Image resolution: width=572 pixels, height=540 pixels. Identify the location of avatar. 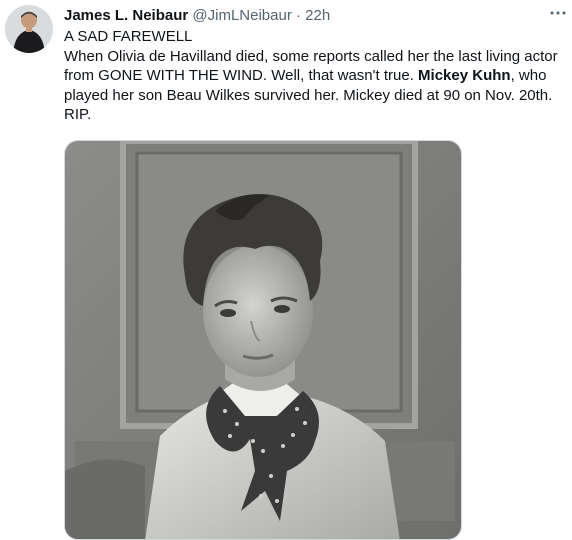
(29, 29).